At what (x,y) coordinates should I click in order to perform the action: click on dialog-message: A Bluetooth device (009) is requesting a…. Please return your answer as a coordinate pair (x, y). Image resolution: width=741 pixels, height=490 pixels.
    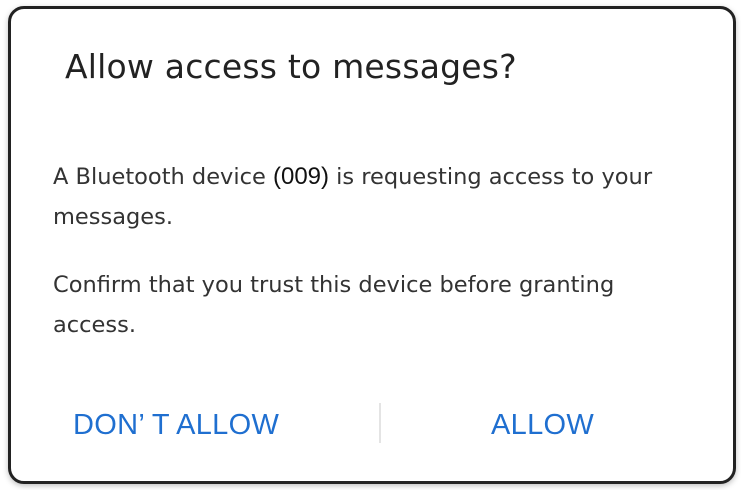
    Looking at the image, I should click on (378, 197).